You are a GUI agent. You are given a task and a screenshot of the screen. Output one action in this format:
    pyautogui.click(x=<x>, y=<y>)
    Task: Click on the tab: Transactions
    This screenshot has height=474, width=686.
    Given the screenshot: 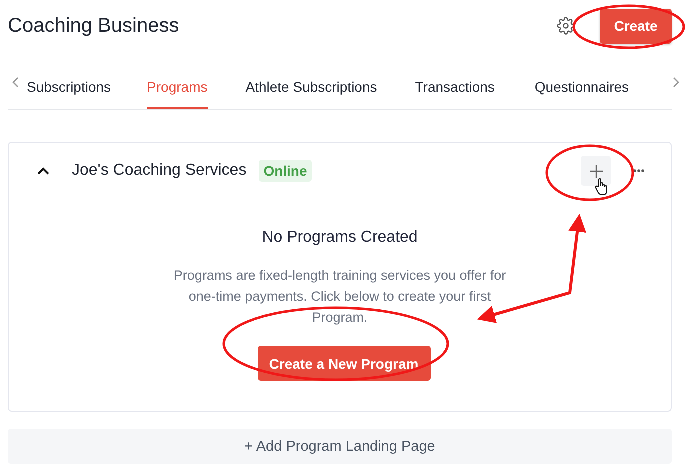 What is the action you would take?
    pyautogui.click(x=455, y=80)
    